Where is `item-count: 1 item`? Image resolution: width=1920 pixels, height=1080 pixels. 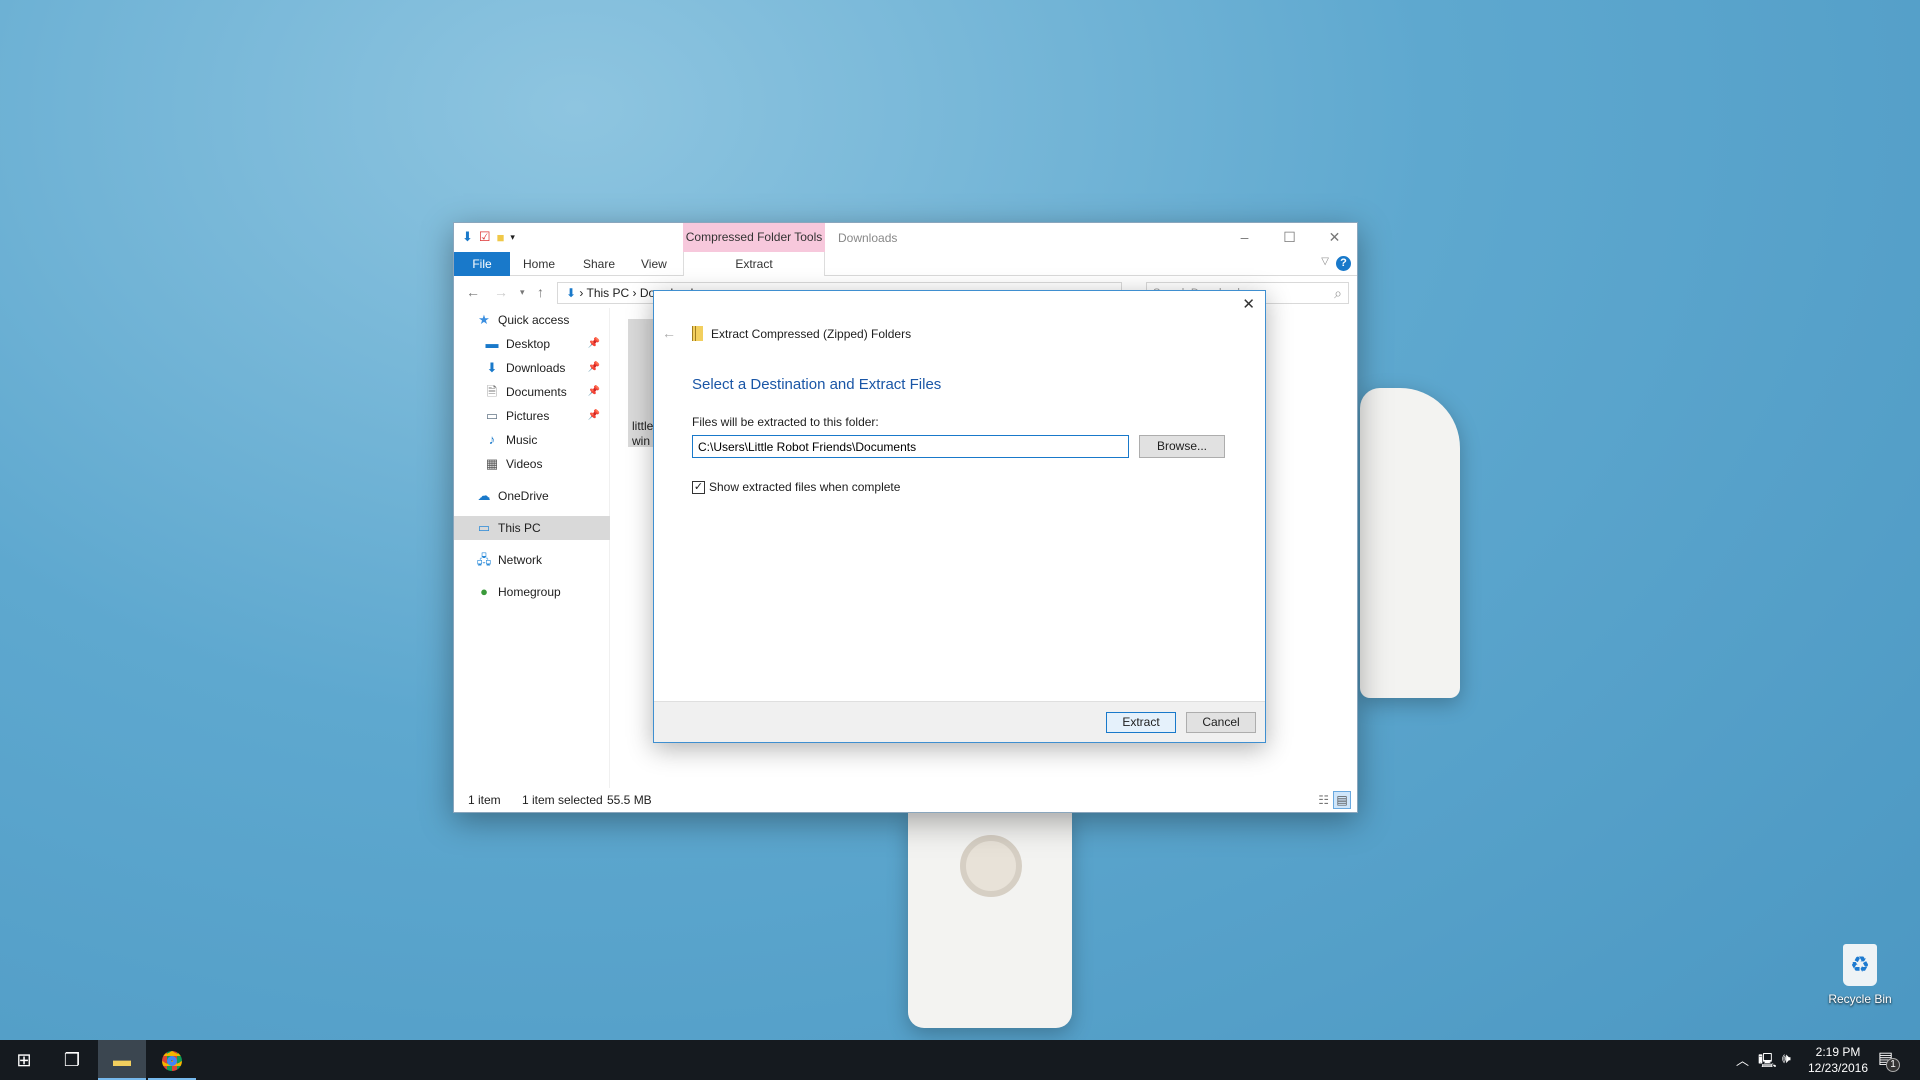 item-count: 1 item is located at coordinates (484, 800).